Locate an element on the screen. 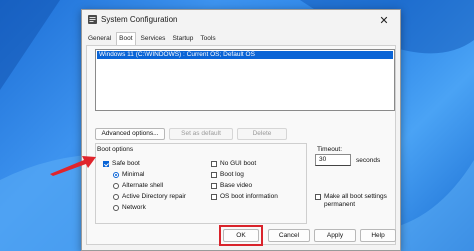 Image resolution: width=474 pixels, height=251 pixels. network-radio: Network is located at coordinates (129, 207).